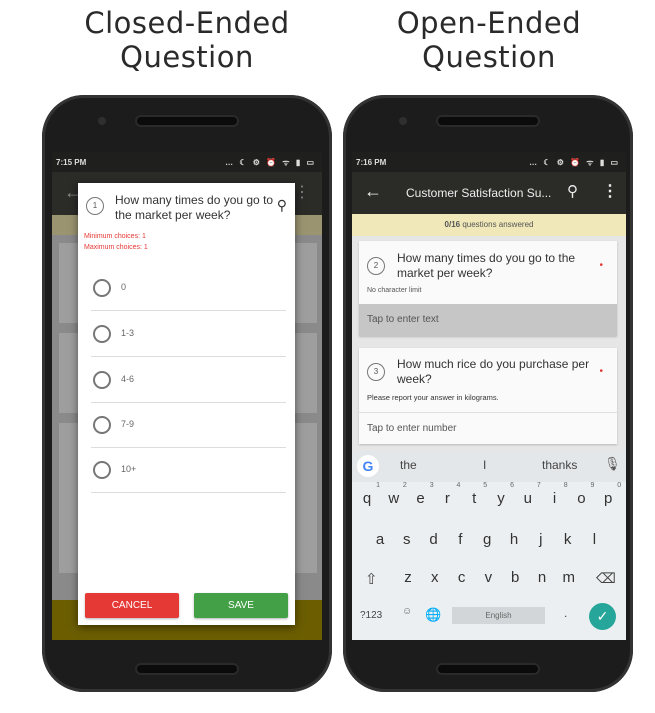  Describe the element at coordinates (433, 615) in the screenshot. I see `globe-icon: 🌐` at that location.